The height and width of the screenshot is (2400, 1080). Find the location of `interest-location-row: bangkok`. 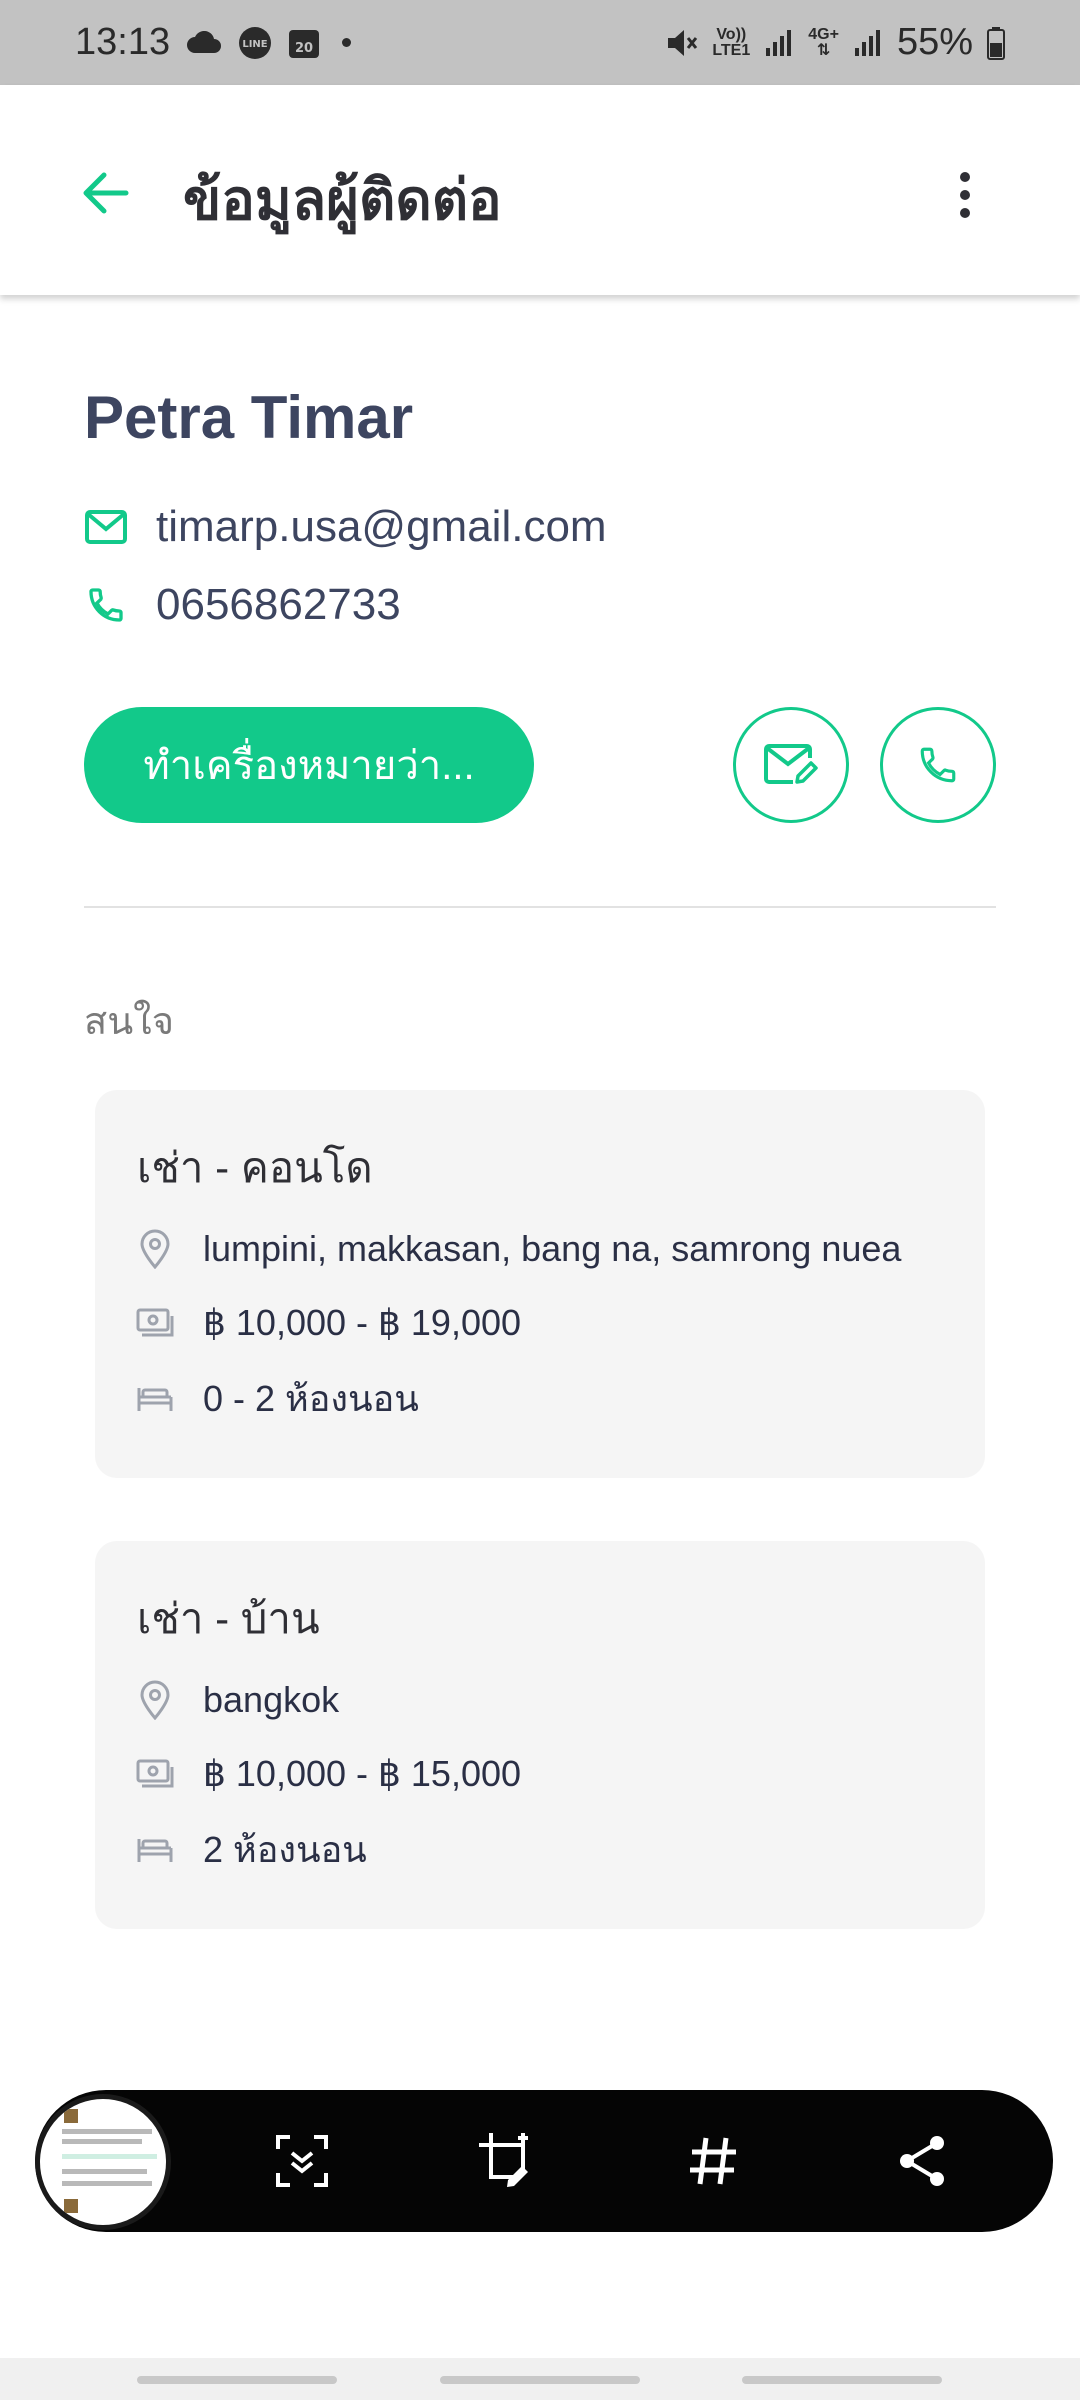

interest-location-row: bangkok is located at coordinates (237, 1700).